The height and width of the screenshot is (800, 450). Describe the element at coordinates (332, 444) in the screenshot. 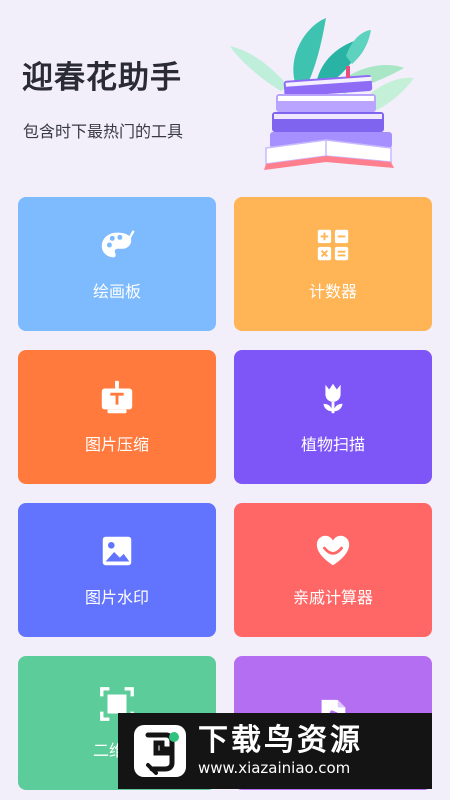

I see `tool-label: 植物扫描` at that location.